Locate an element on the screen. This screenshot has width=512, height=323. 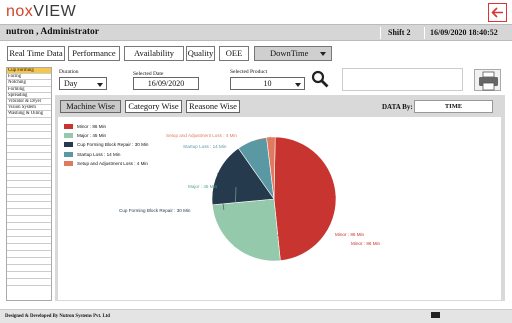
tab-reason-wise: Reasone Wise is located at coordinates (213, 106).